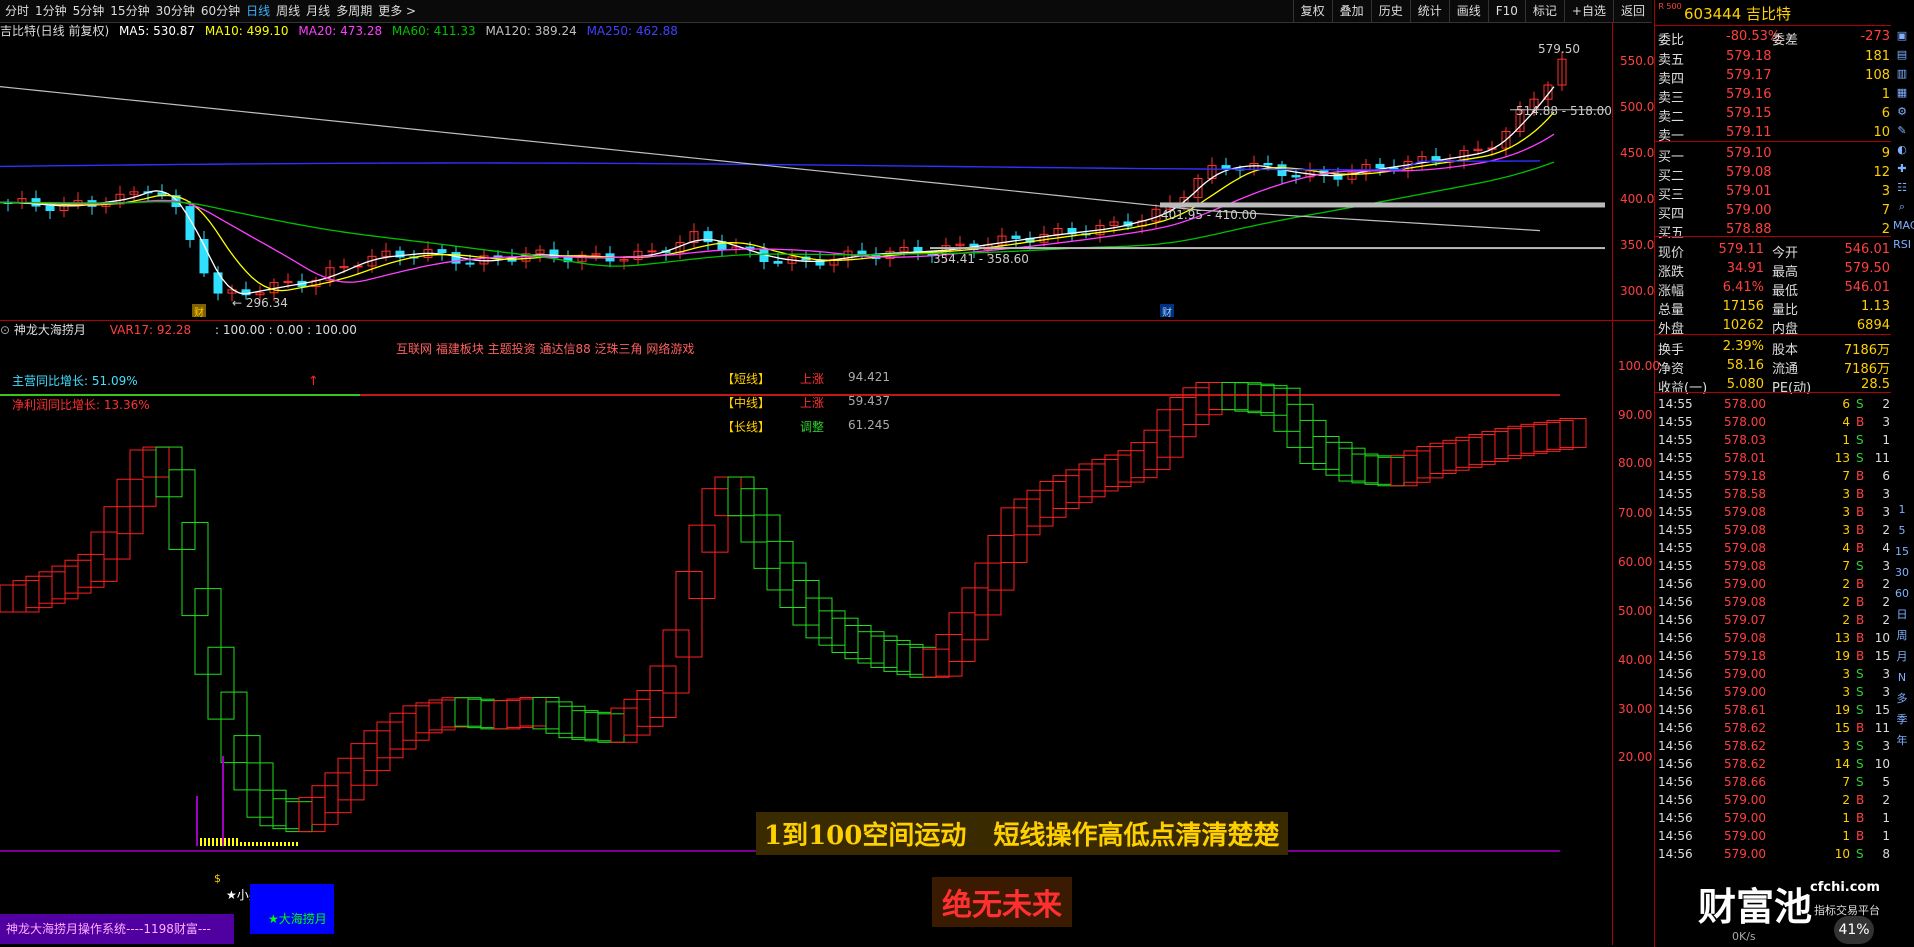 This screenshot has width=1914, height=947. I want to click on side-period-button: 月, so click(1902, 657).